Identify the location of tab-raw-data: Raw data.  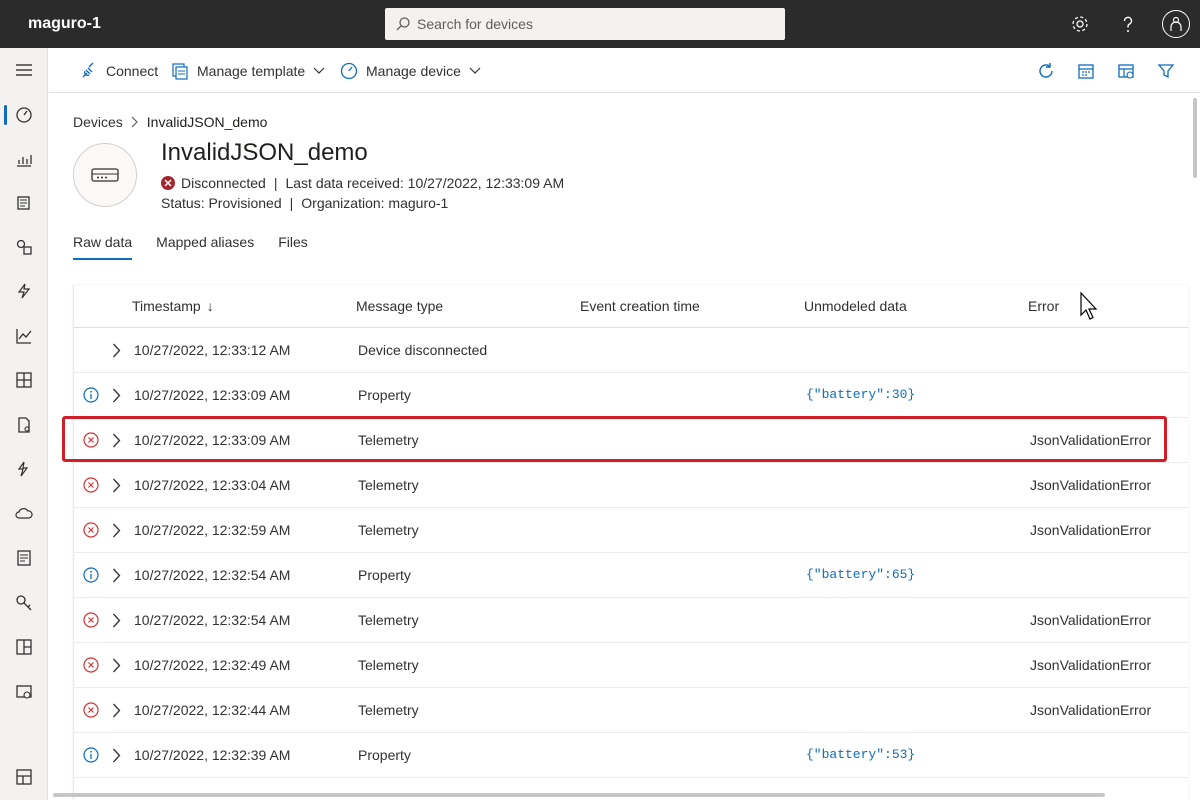
(103, 247).